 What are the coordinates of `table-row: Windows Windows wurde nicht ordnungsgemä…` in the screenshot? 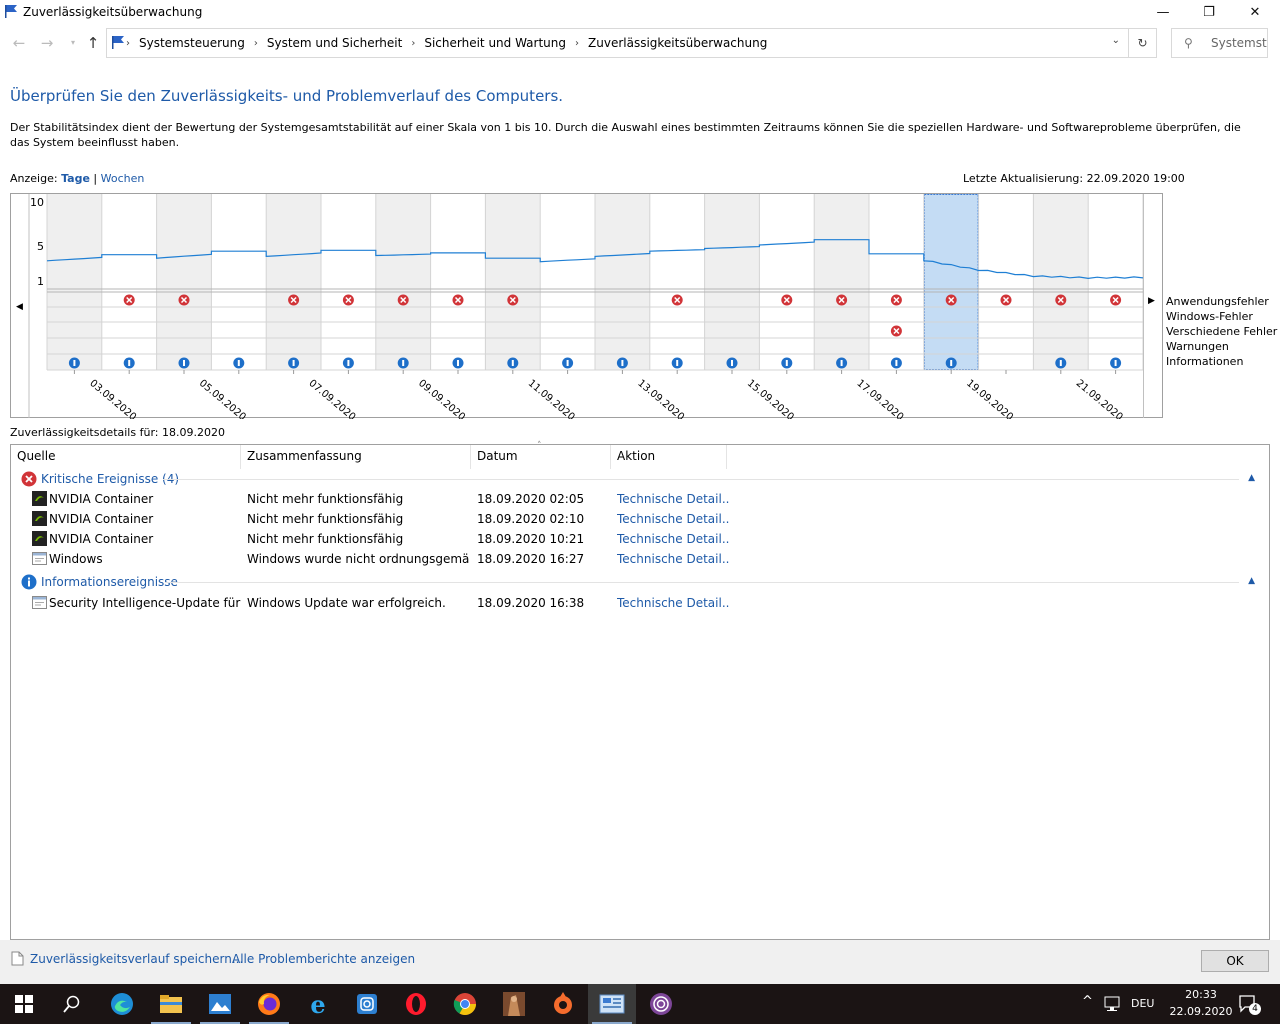 It's located at (640, 559).